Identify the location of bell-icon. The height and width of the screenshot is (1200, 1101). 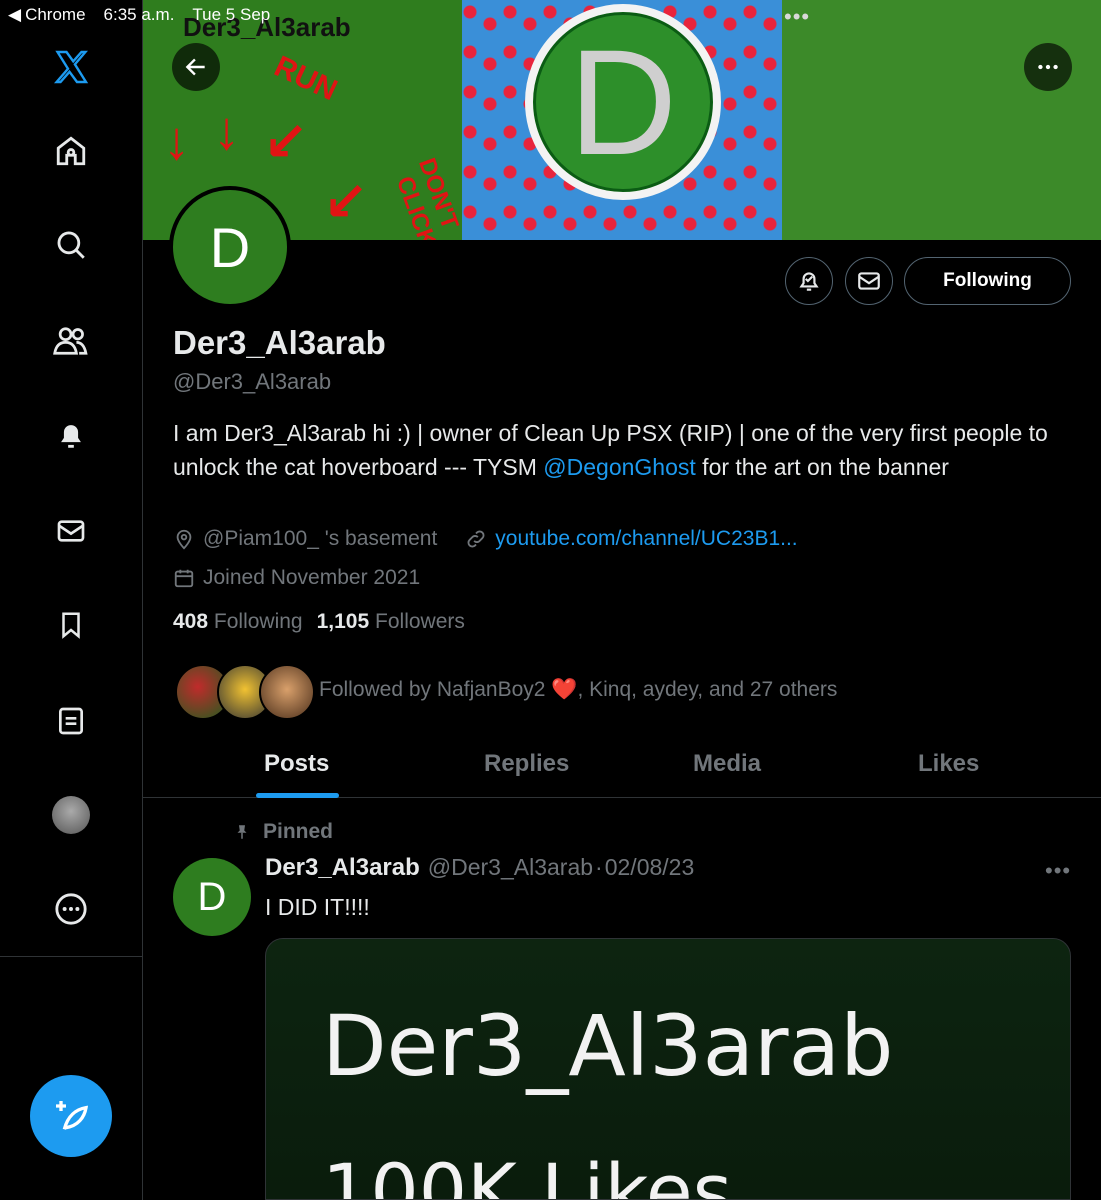
(71, 435).